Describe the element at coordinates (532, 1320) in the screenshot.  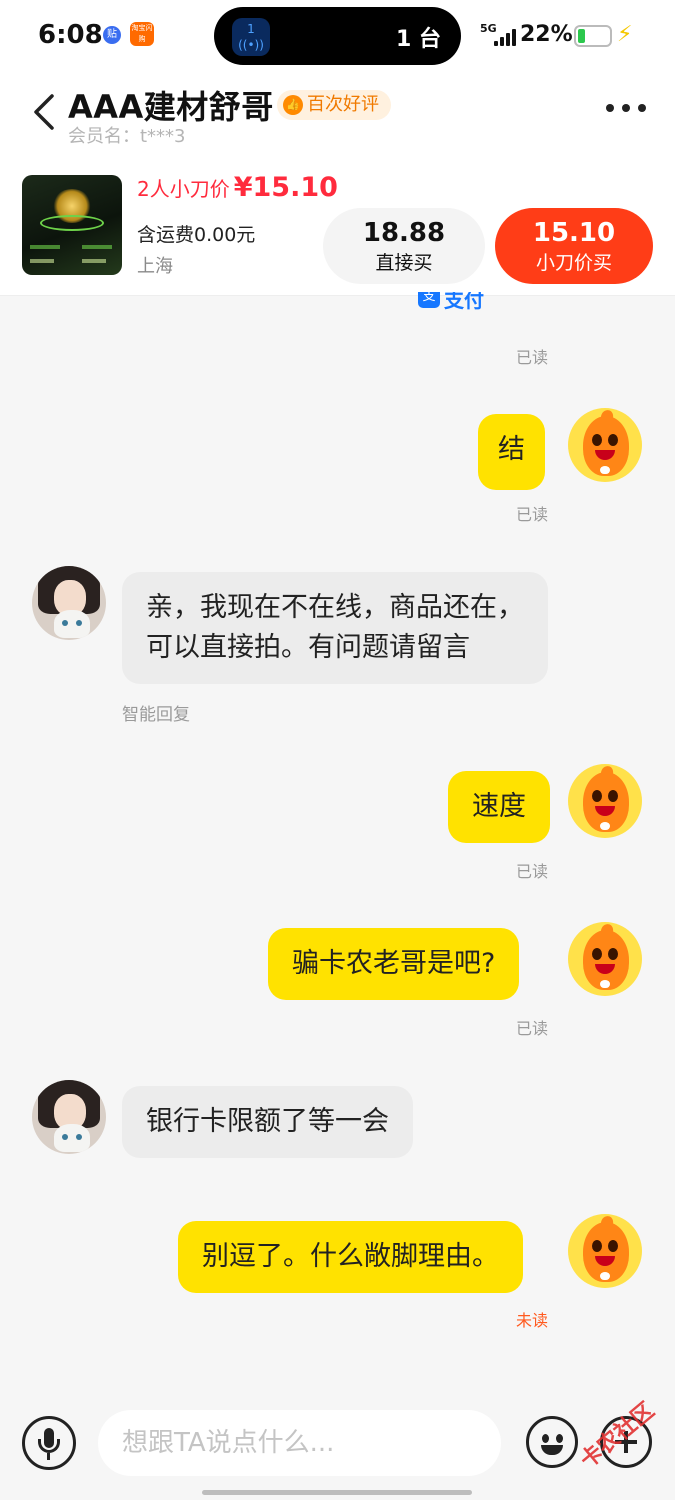
I see `unread-receipt: 未读` at that location.